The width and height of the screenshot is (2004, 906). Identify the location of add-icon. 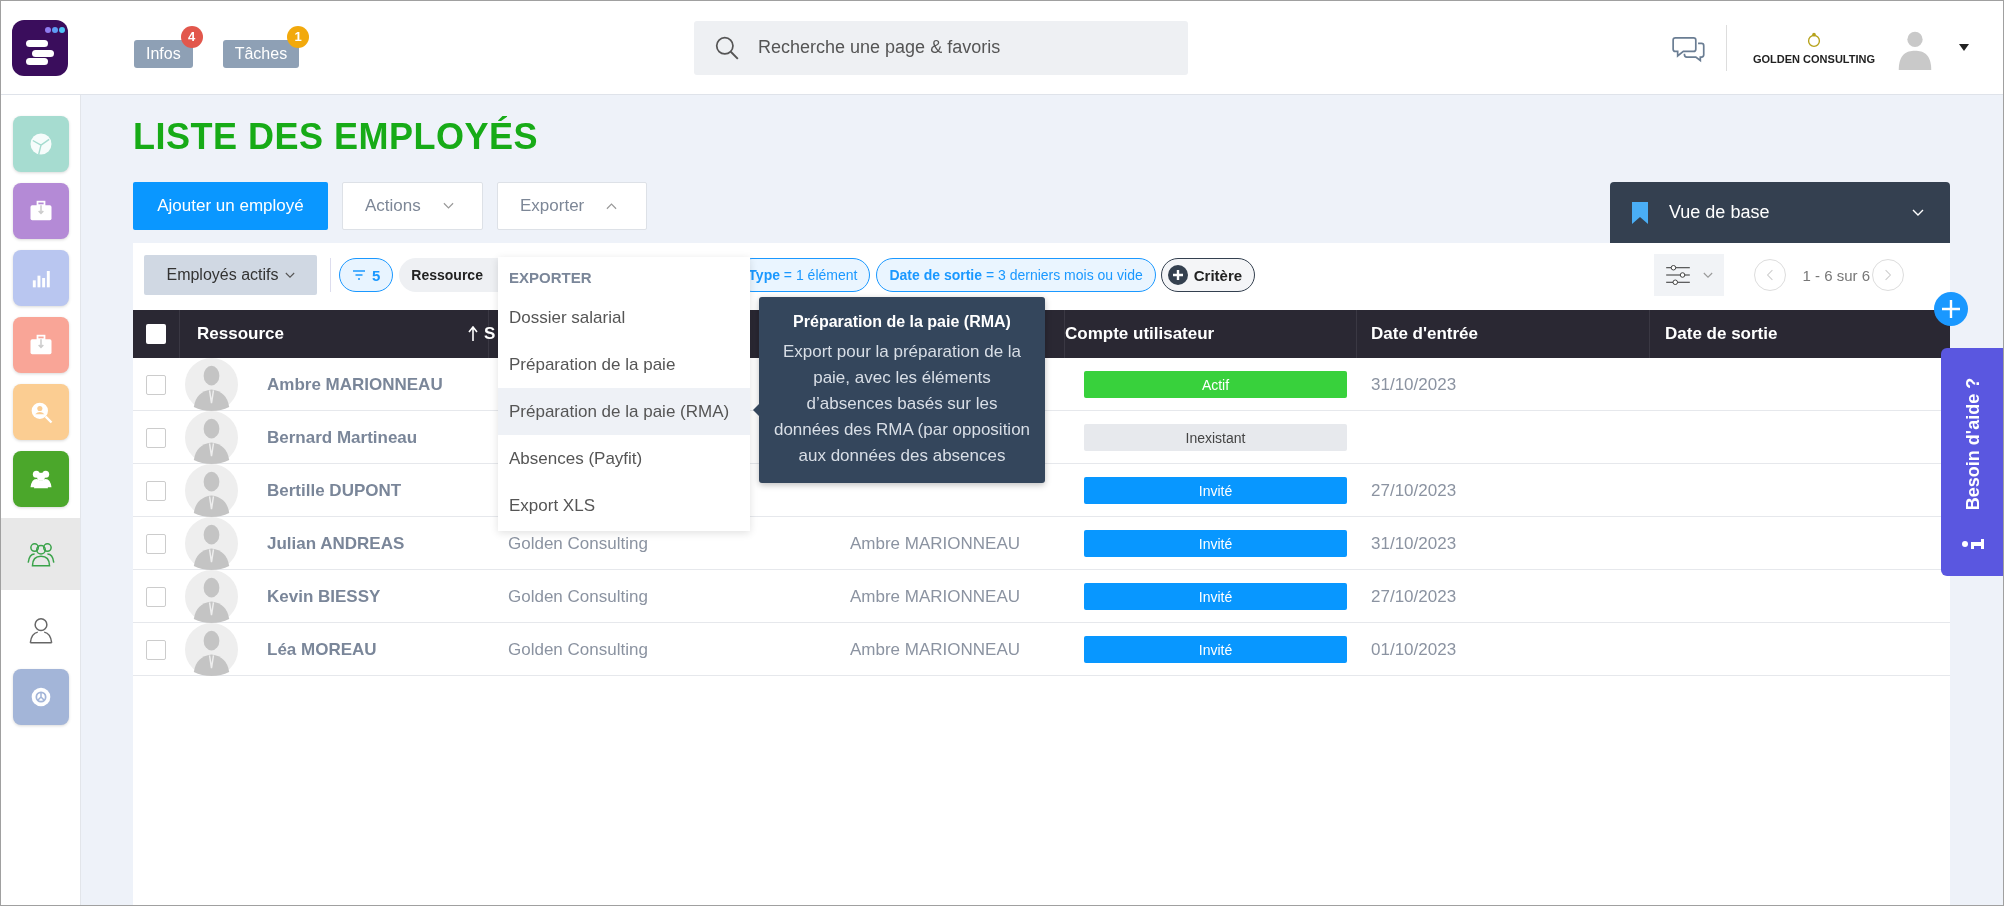
(1951, 309).